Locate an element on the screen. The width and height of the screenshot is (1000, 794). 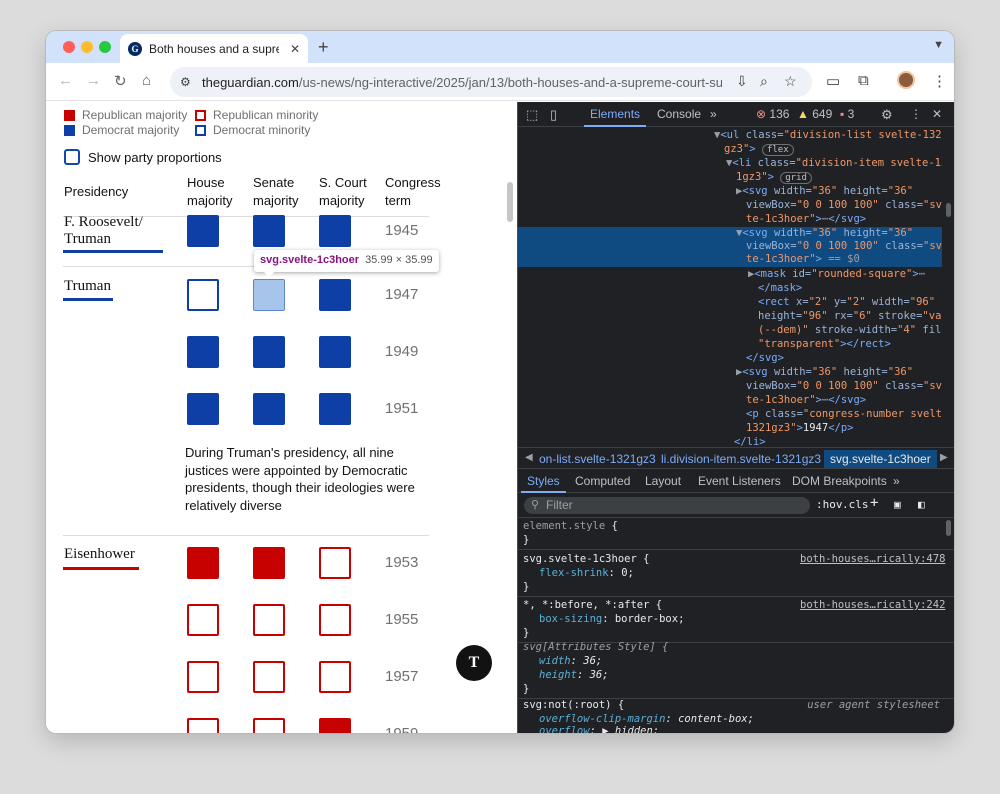
rule-source-text: both-houses…rically:242 is located at coordinates (872, 605).